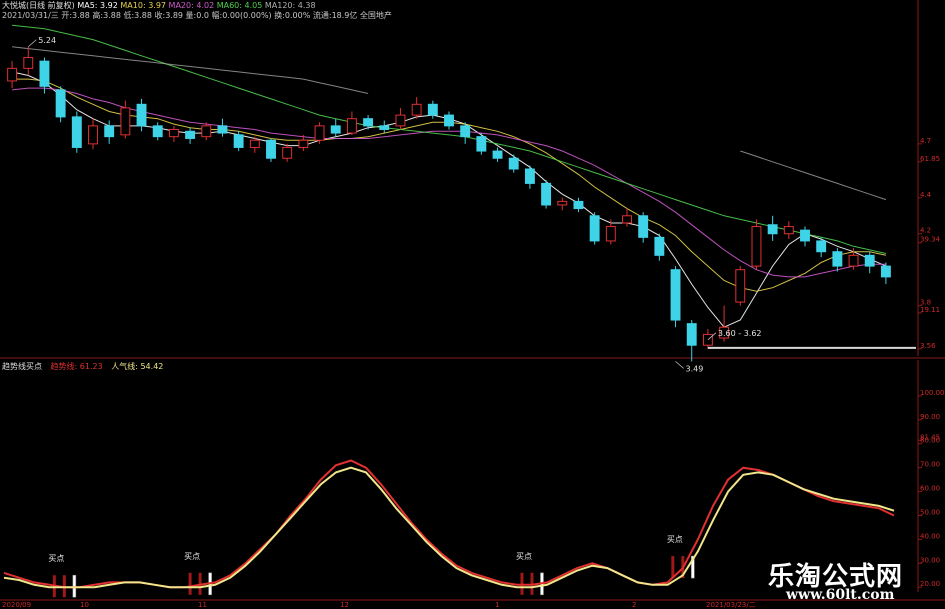 This screenshot has width=945, height=609. What do you see at coordinates (238, 5) in the screenshot?
I see `ma-legend-item: MA60: 4.05` at bounding box center [238, 5].